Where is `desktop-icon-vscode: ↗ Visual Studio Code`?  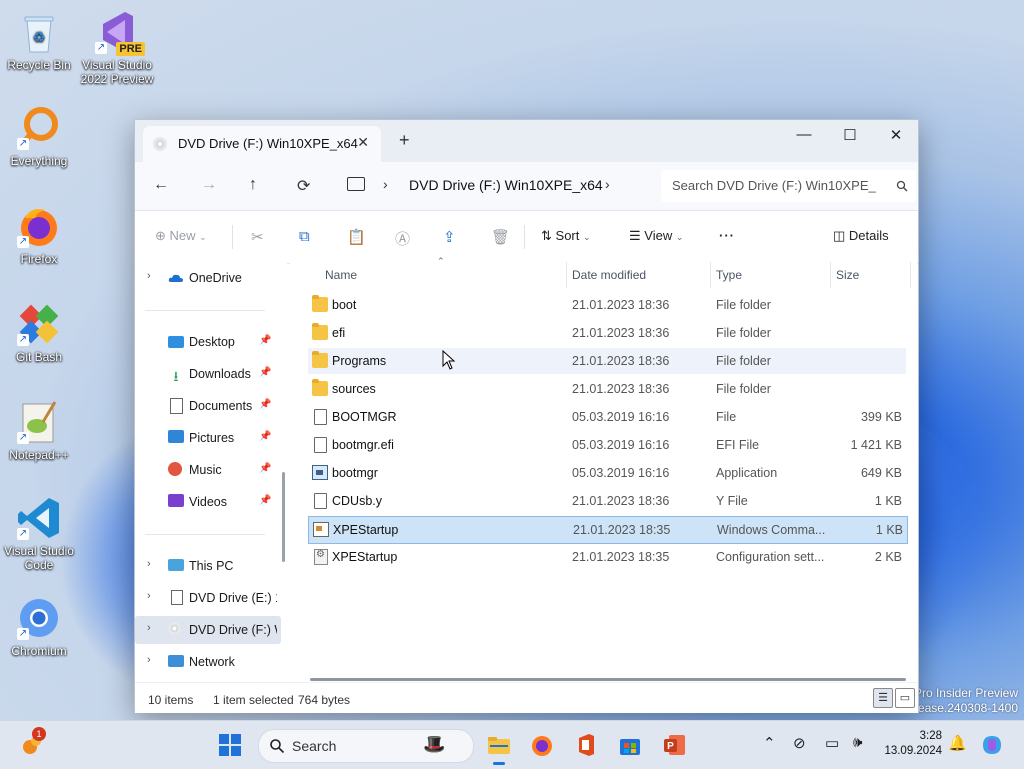 desktop-icon-vscode: ↗ Visual Studio Code is located at coordinates (39, 533).